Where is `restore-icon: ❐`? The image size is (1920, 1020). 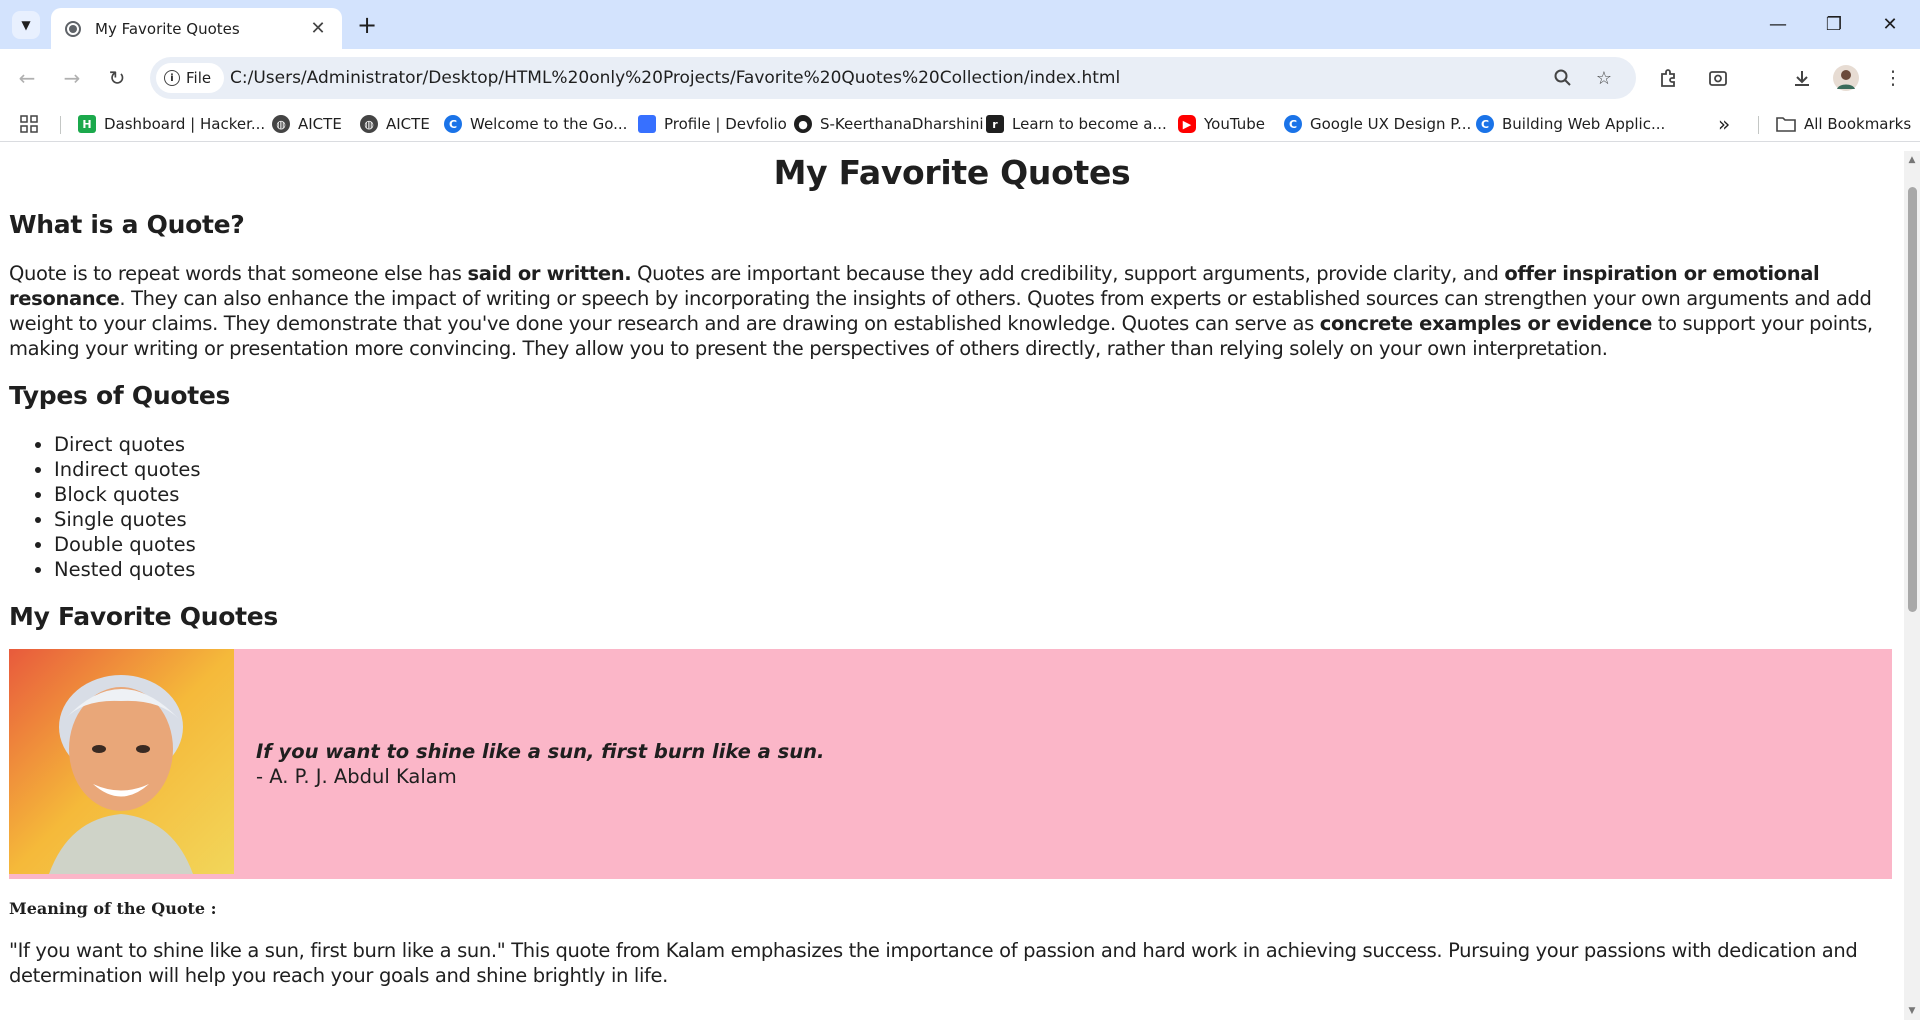 restore-icon: ❐ is located at coordinates (1834, 24).